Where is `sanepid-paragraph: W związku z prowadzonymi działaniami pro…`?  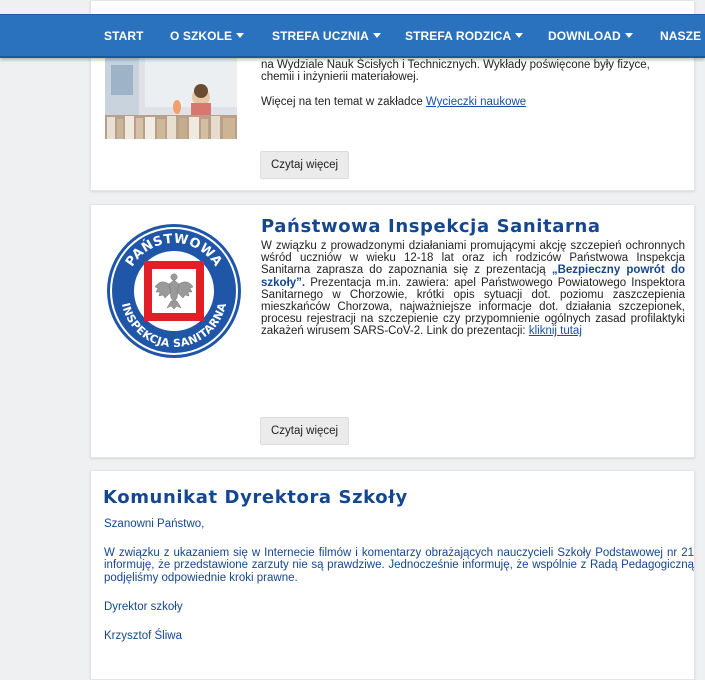 sanepid-paragraph: W związku z prowadzonymi działaniami pro… is located at coordinates (473, 289).